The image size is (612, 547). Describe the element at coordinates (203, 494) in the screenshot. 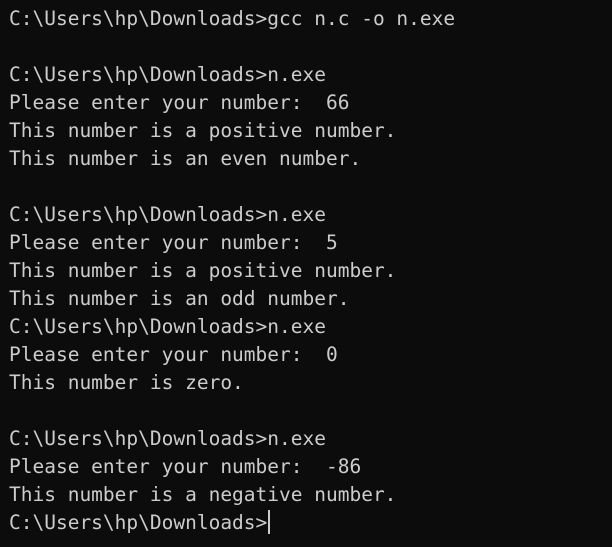

I see `terminal-line: This number is a negative number.` at that location.